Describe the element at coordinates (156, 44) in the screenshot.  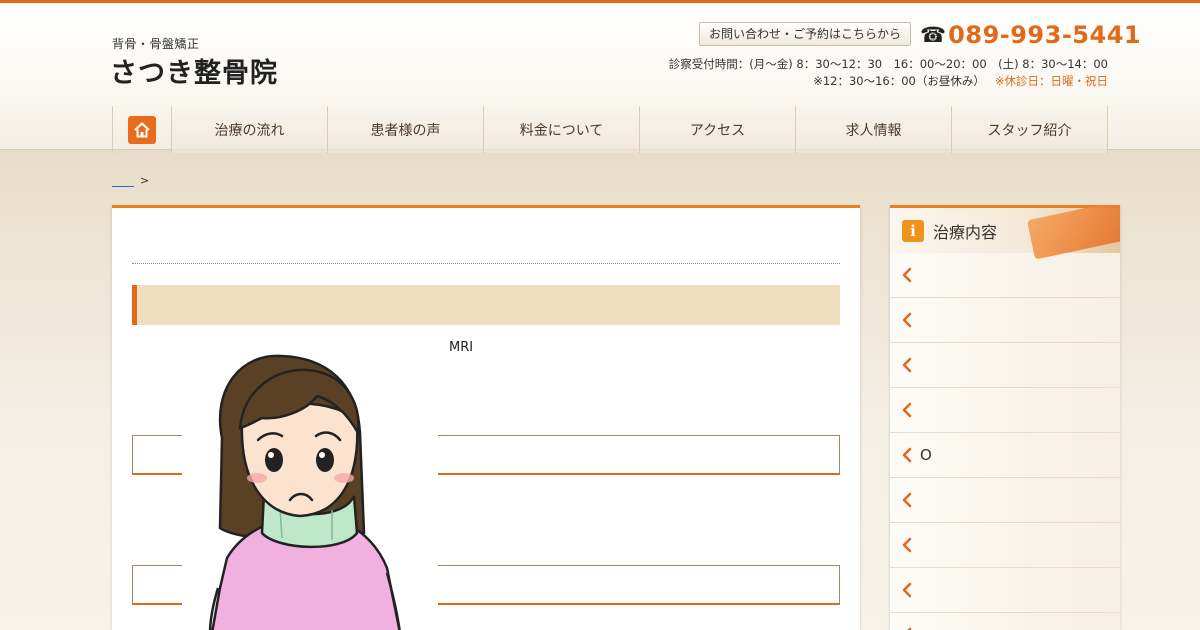
I see `logo-tagline: 背骨・骨盤矯正` at that location.